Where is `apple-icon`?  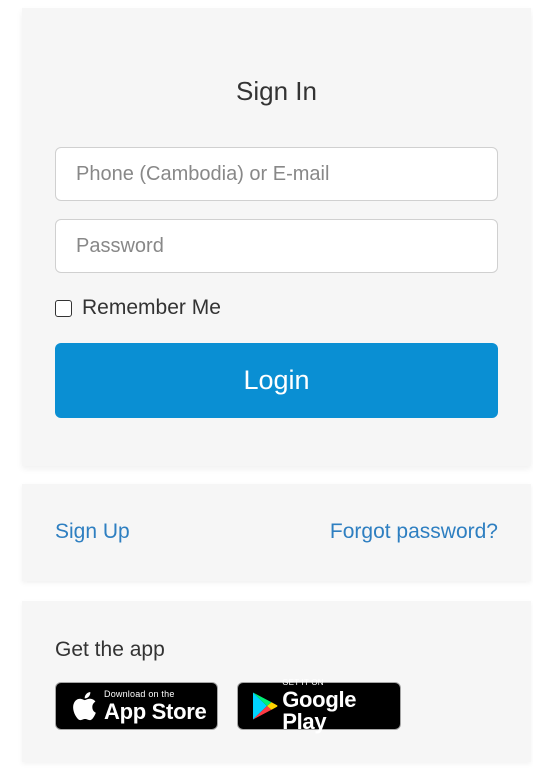 apple-icon is located at coordinates (84, 706).